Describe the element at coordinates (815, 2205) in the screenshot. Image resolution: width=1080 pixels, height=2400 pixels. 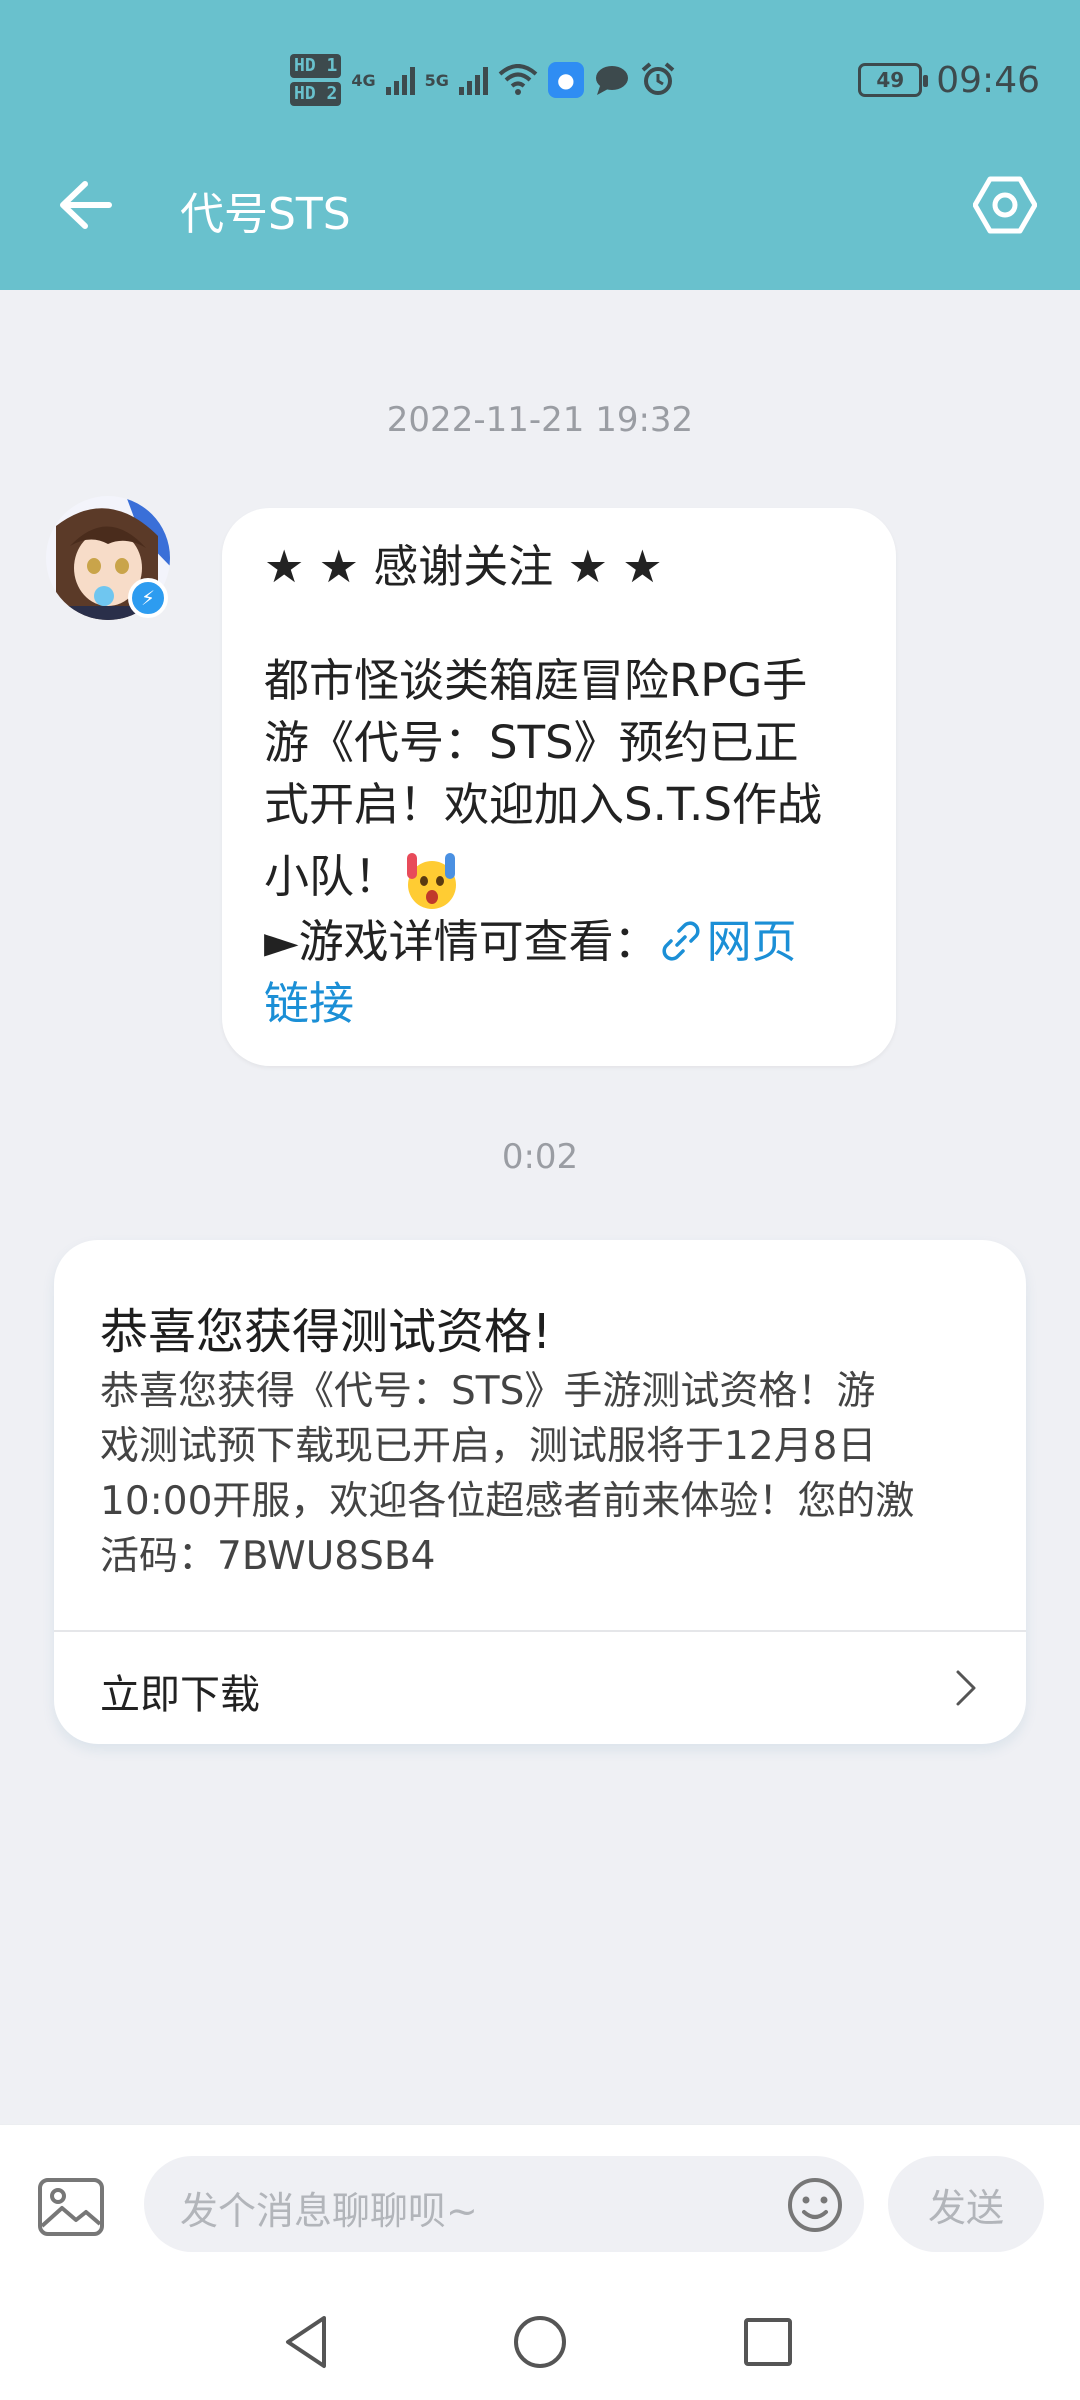
I see `emoji-icon` at that location.